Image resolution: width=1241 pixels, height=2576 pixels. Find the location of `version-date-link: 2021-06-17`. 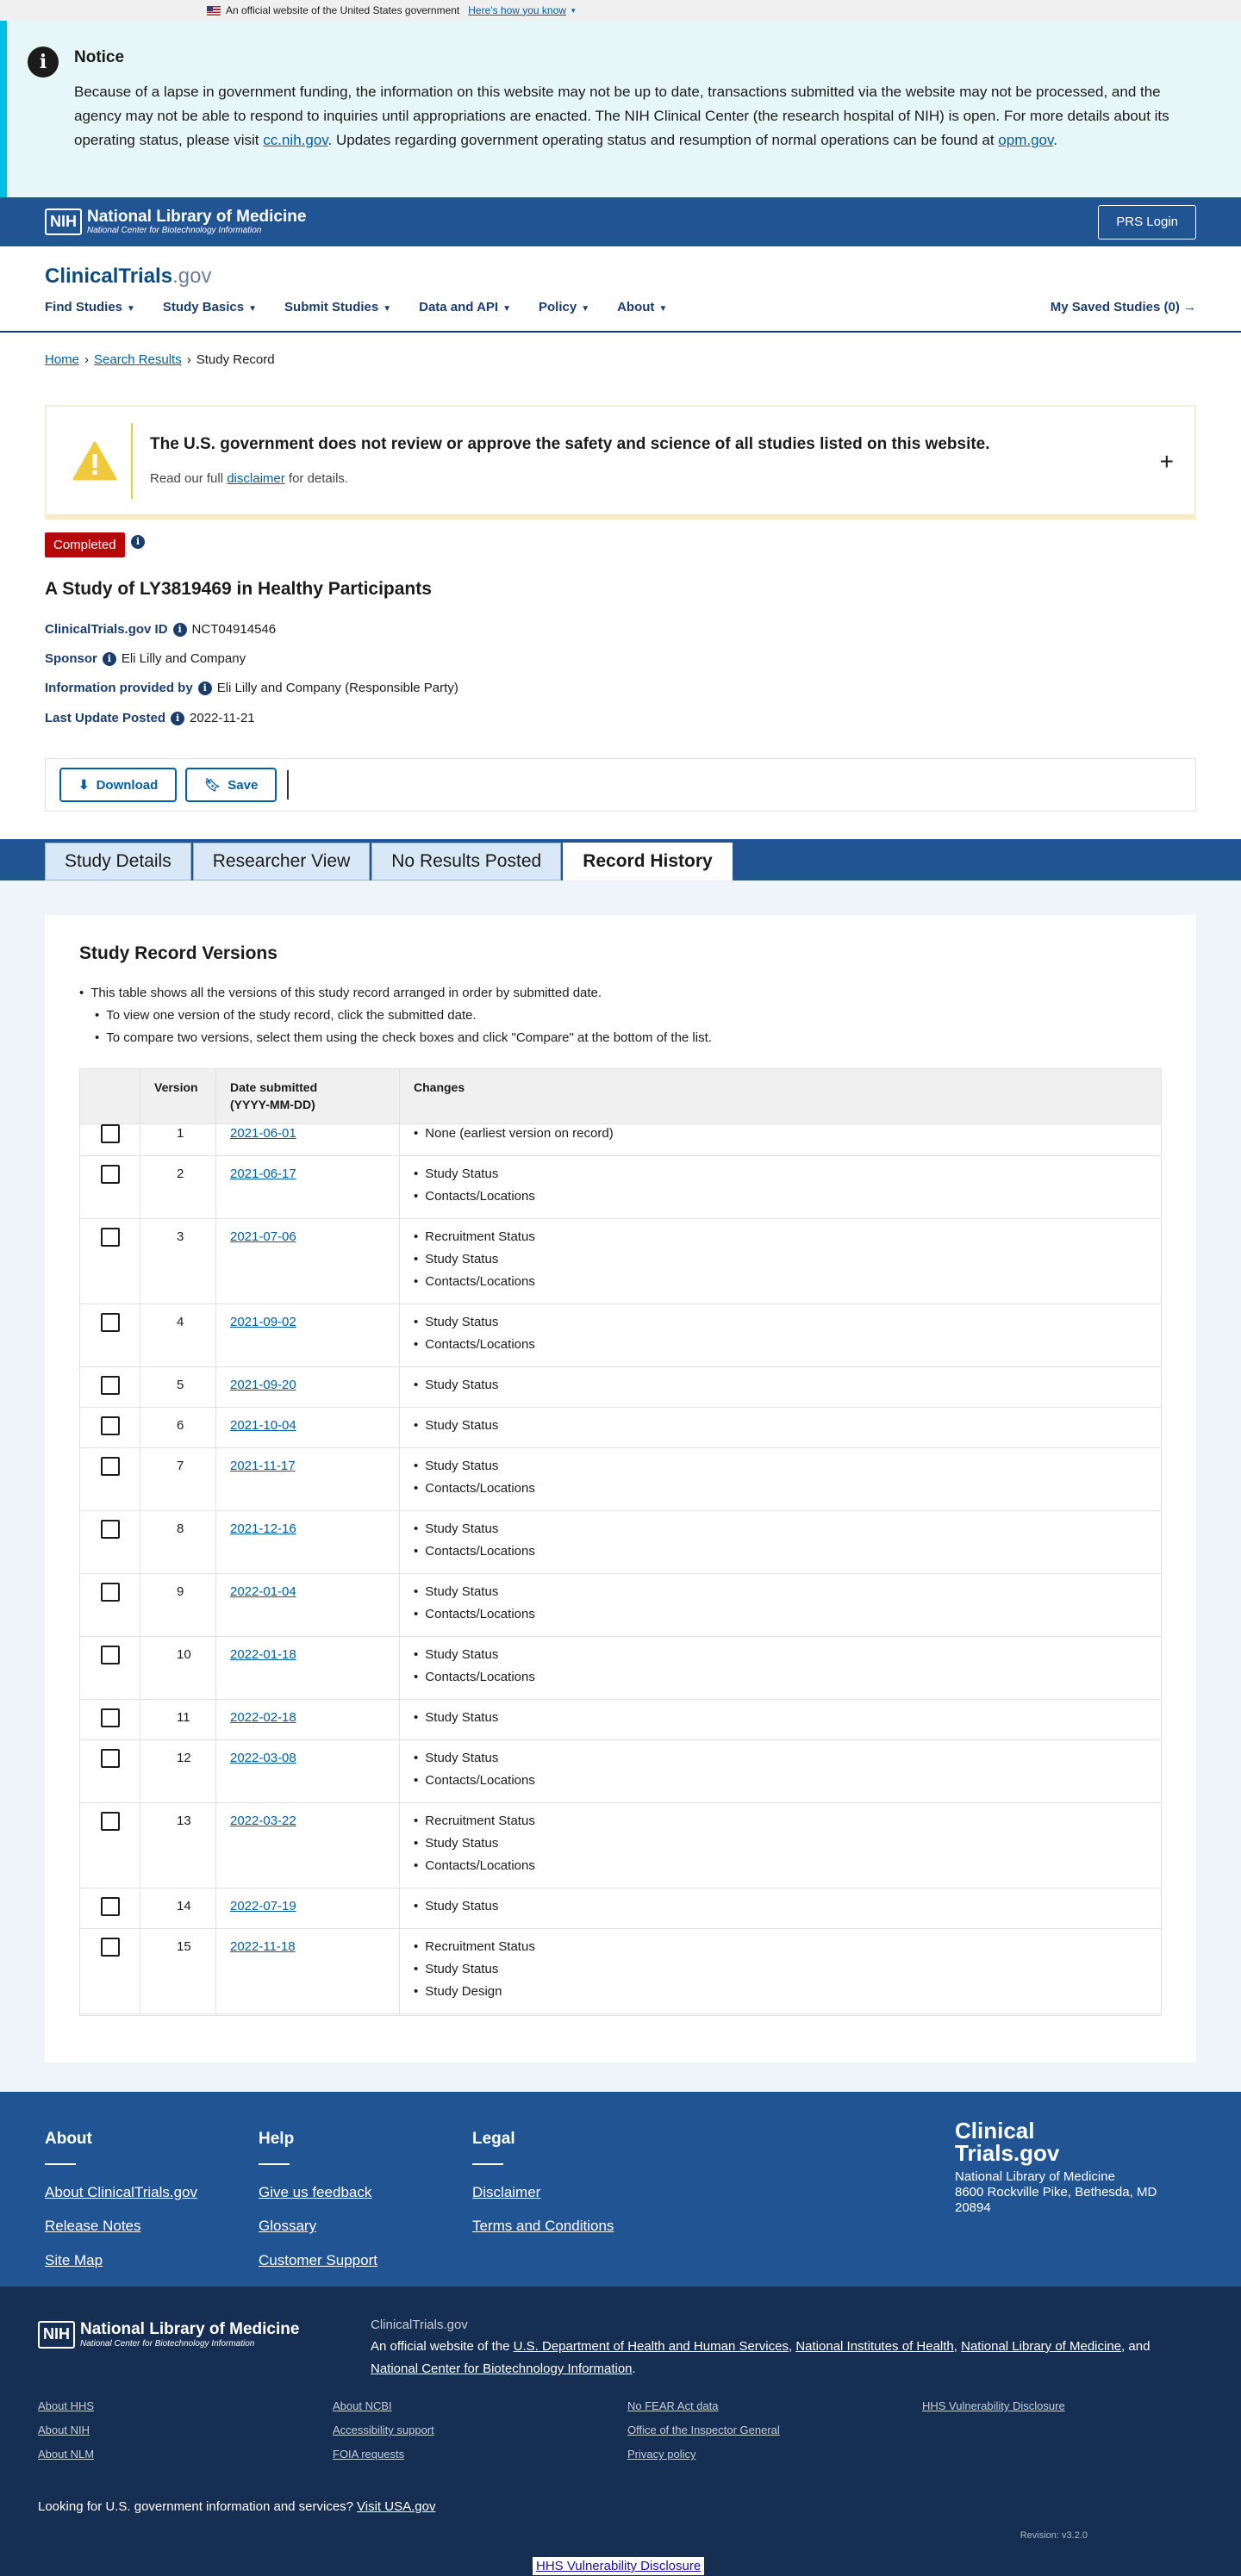

version-date-link: 2021-06-17 is located at coordinates (263, 1174).